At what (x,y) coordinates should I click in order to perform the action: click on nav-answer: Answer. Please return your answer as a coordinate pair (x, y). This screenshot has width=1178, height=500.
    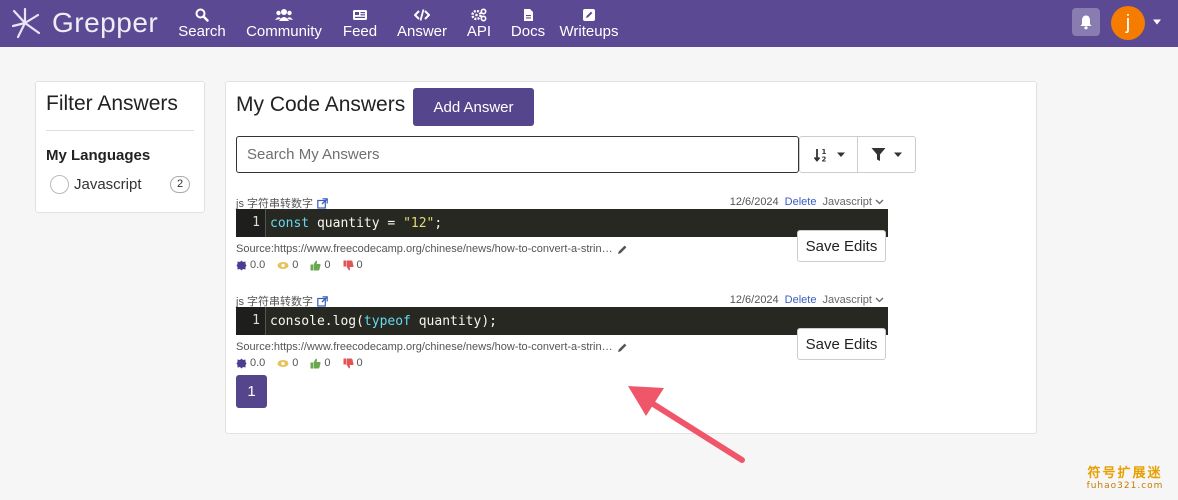
    Looking at the image, I should click on (422, 24).